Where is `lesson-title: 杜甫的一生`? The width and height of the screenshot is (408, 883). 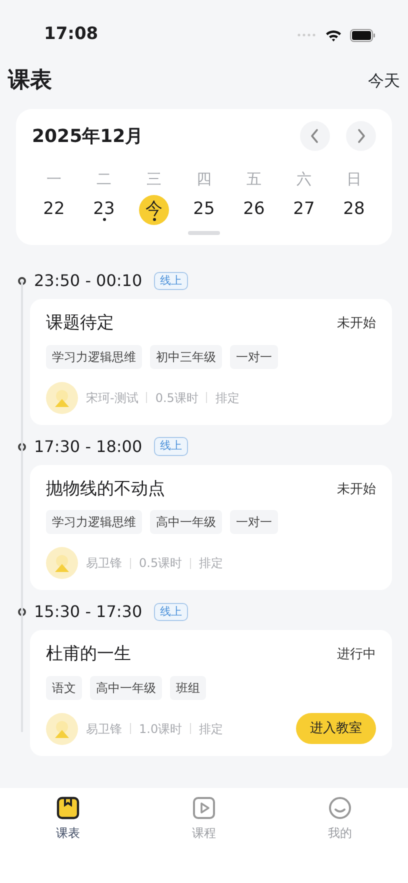
lesson-title: 杜甫的一生 is located at coordinates (88, 654).